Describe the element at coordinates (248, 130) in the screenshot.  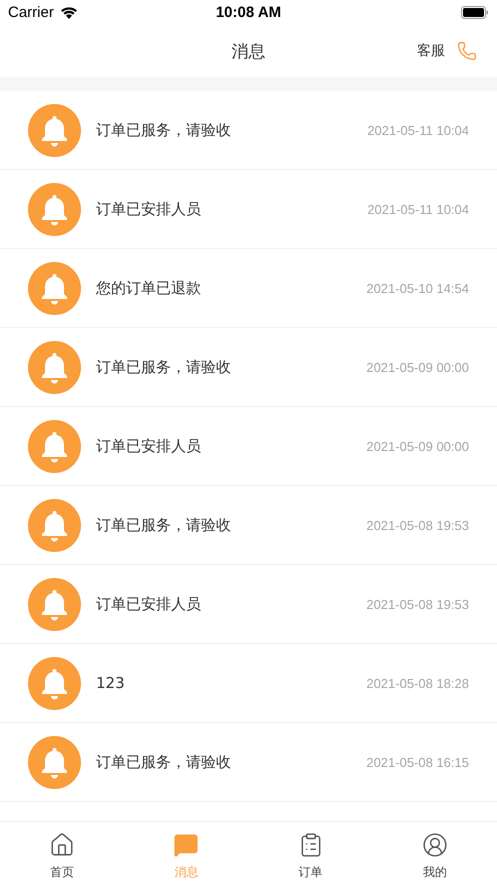
I see `message-row: 订单已服务，请验收 2021-05-11 10:04` at that location.